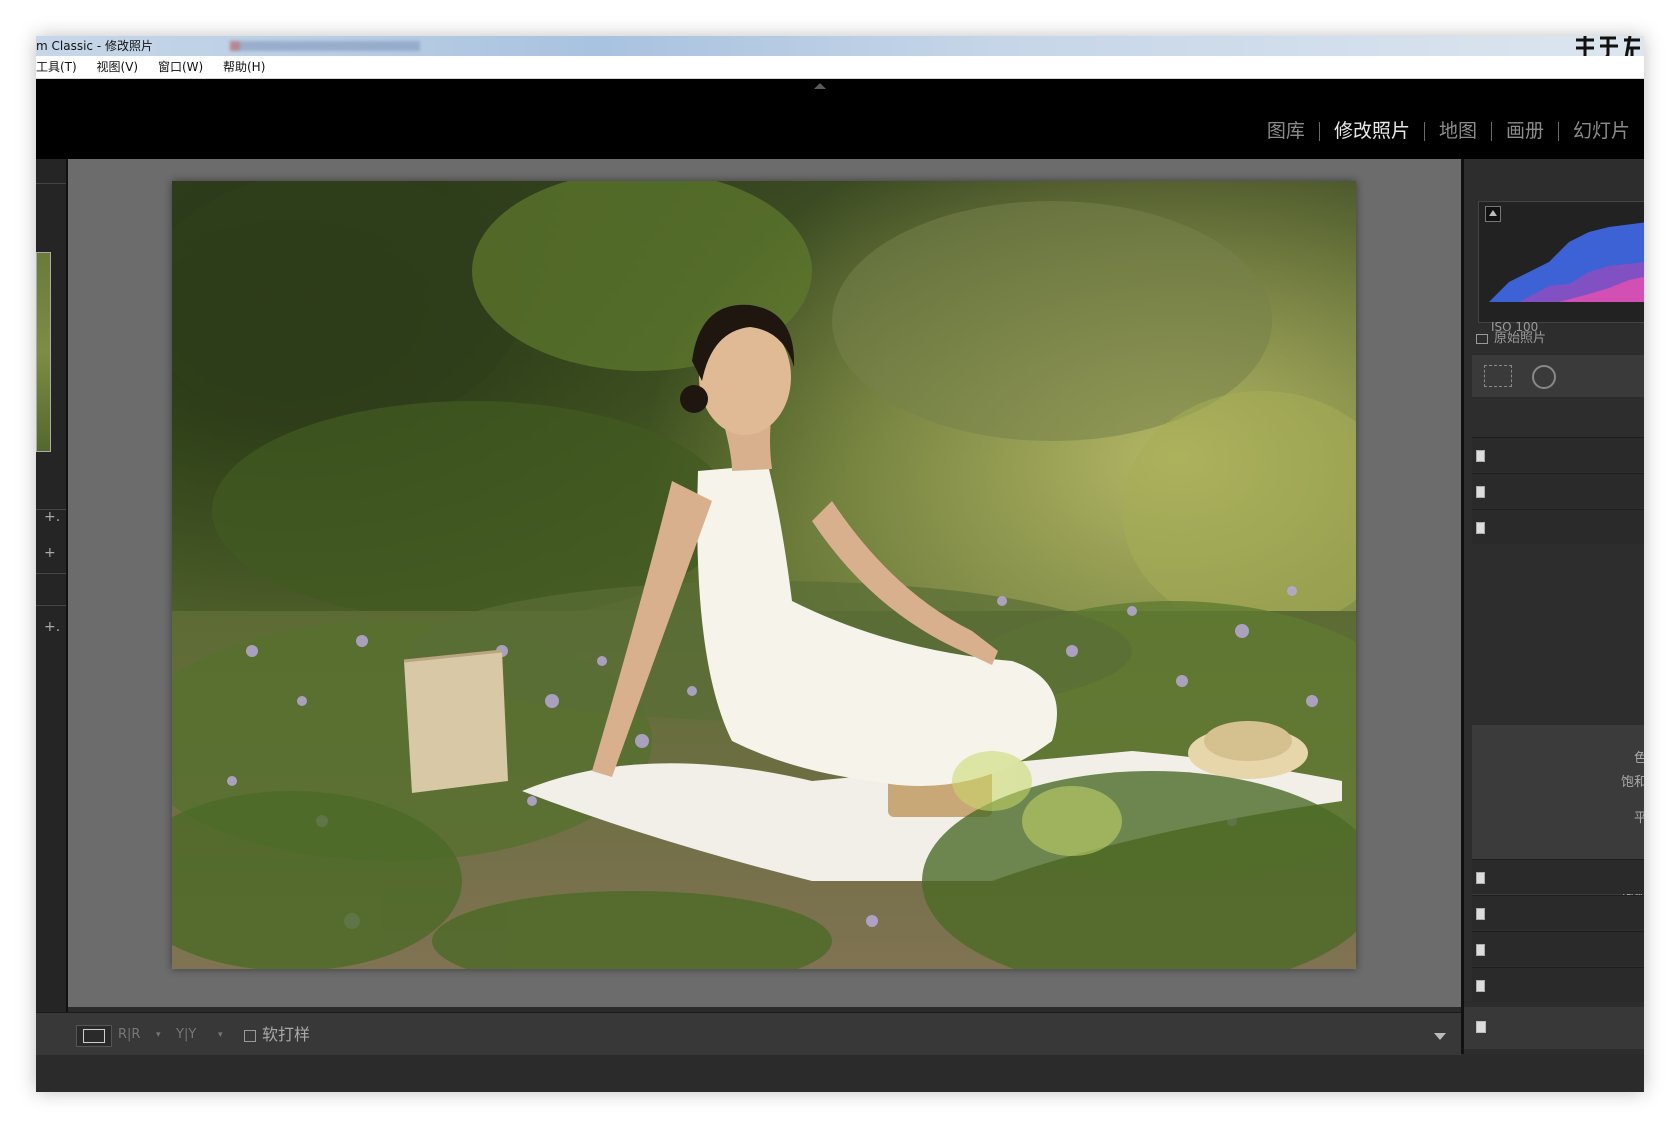 The width and height of the screenshot is (1680, 1128). What do you see at coordinates (1458, 131) in the screenshot?
I see `module-map: 地图` at bounding box center [1458, 131].